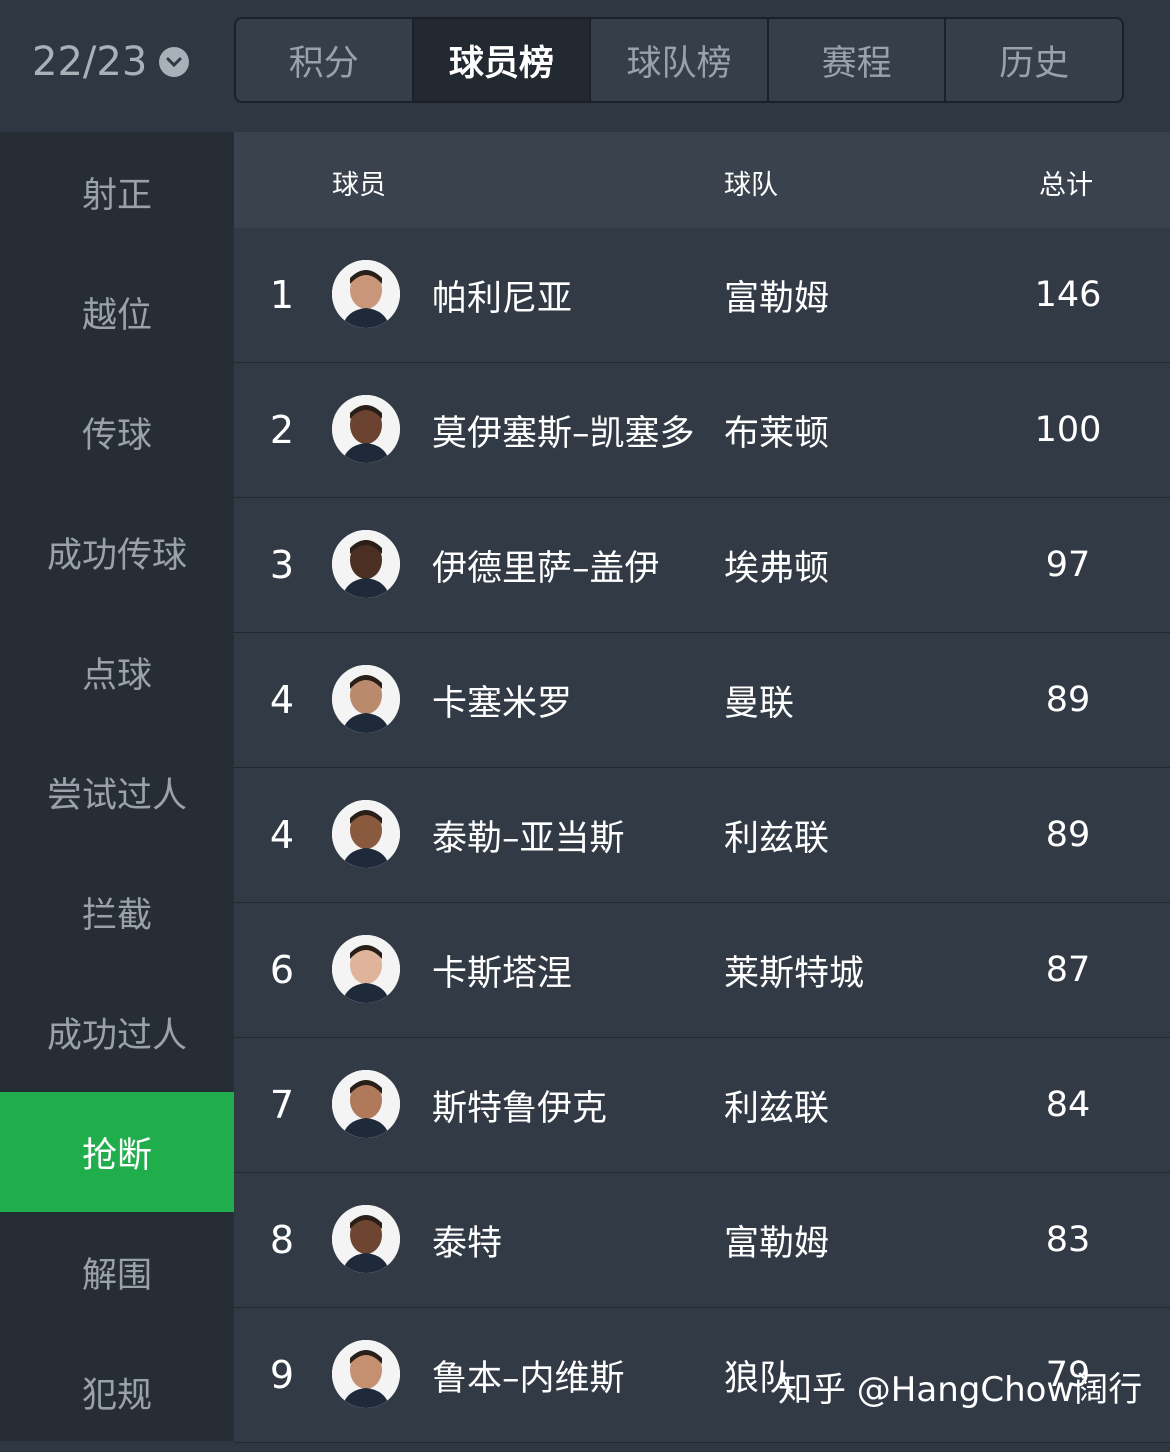 The width and height of the screenshot is (1170, 1452). I want to click on total-value: 97, so click(1068, 565).